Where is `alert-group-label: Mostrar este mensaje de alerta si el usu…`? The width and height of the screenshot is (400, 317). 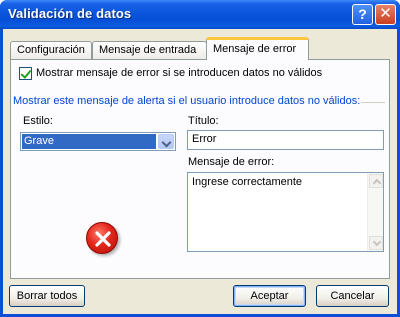 alert-group-label: Mostrar este mensaje de alerta si el usu… is located at coordinates (187, 101).